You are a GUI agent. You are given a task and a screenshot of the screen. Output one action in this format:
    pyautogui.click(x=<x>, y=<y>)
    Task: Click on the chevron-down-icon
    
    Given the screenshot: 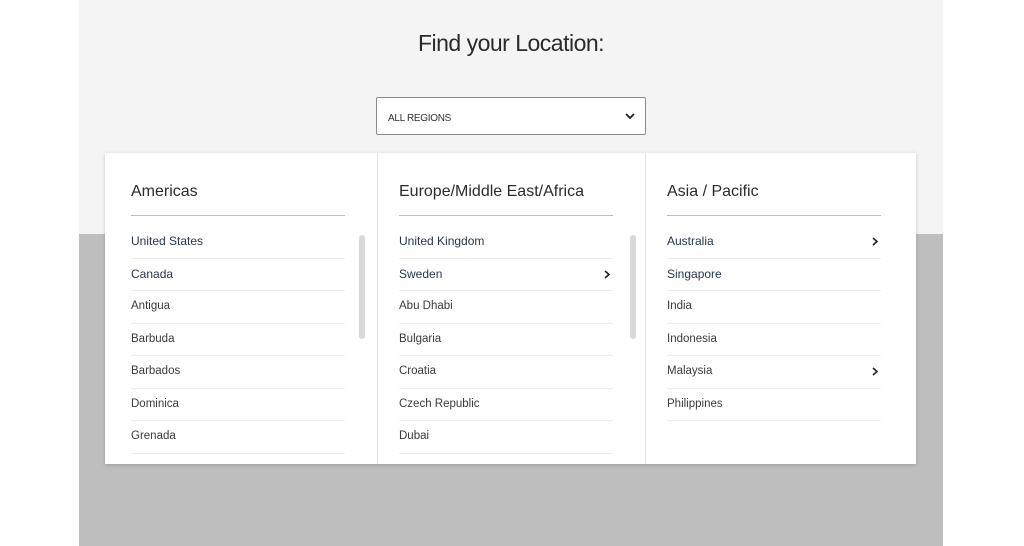 What is the action you would take?
    pyautogui.click(x=630, y=116)
    